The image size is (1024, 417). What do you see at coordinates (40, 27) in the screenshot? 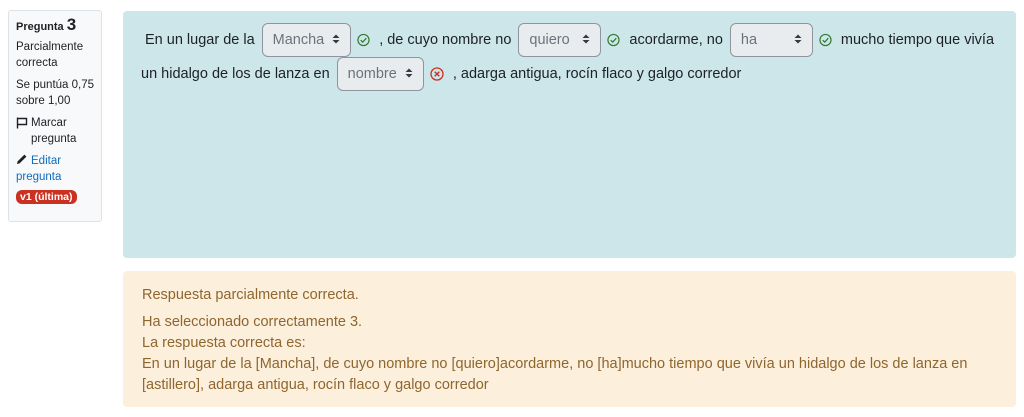
I see `question-label: Pregunta` at bounding box center [40, 27].